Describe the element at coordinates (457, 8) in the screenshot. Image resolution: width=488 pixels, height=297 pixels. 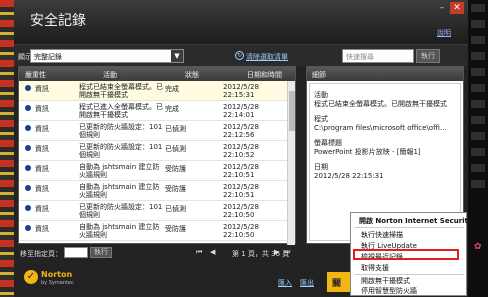
I see `close-button: ✕` at that location.